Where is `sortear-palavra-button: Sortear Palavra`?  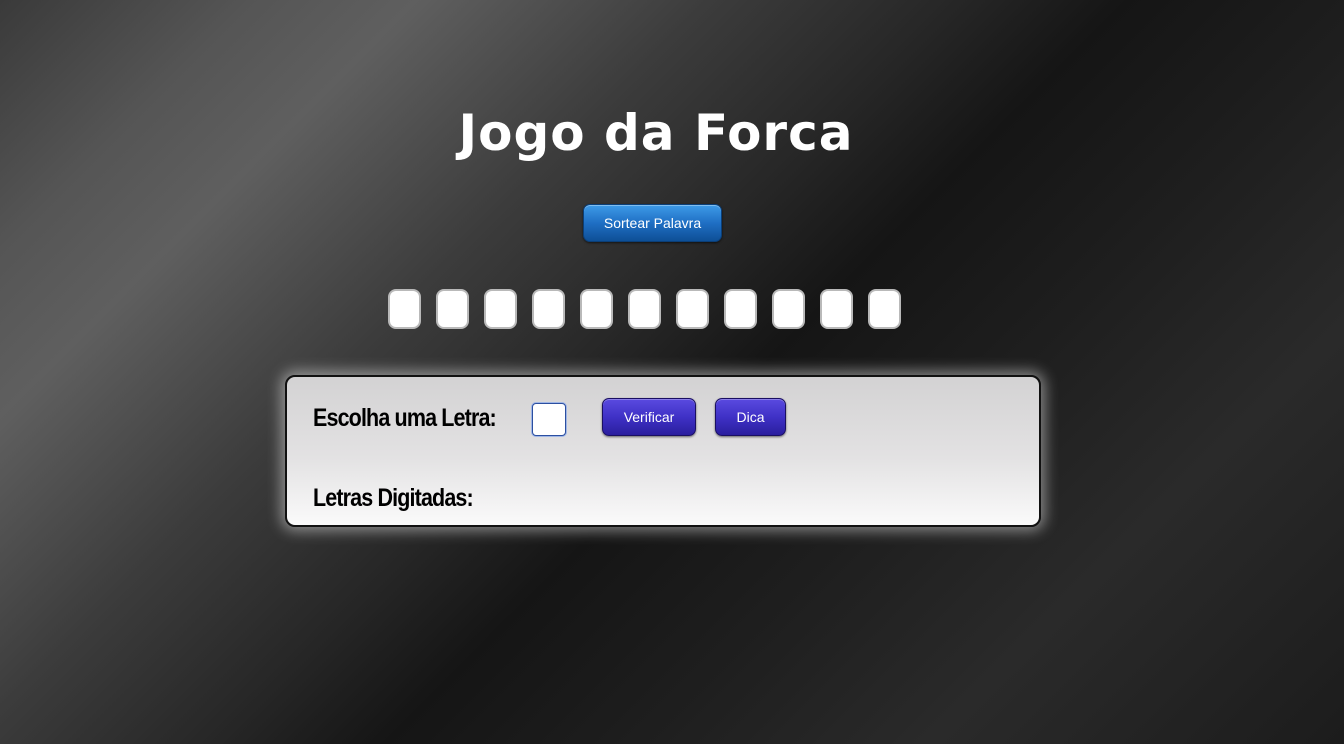 sortear-palavra-button: Sortear Palavra is located at coordinates (652, 223).